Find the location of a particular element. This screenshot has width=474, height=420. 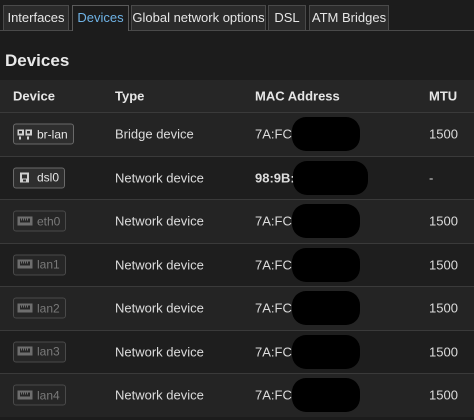

device-badge-eth0: eth0 is located at coordinates (40, 221).